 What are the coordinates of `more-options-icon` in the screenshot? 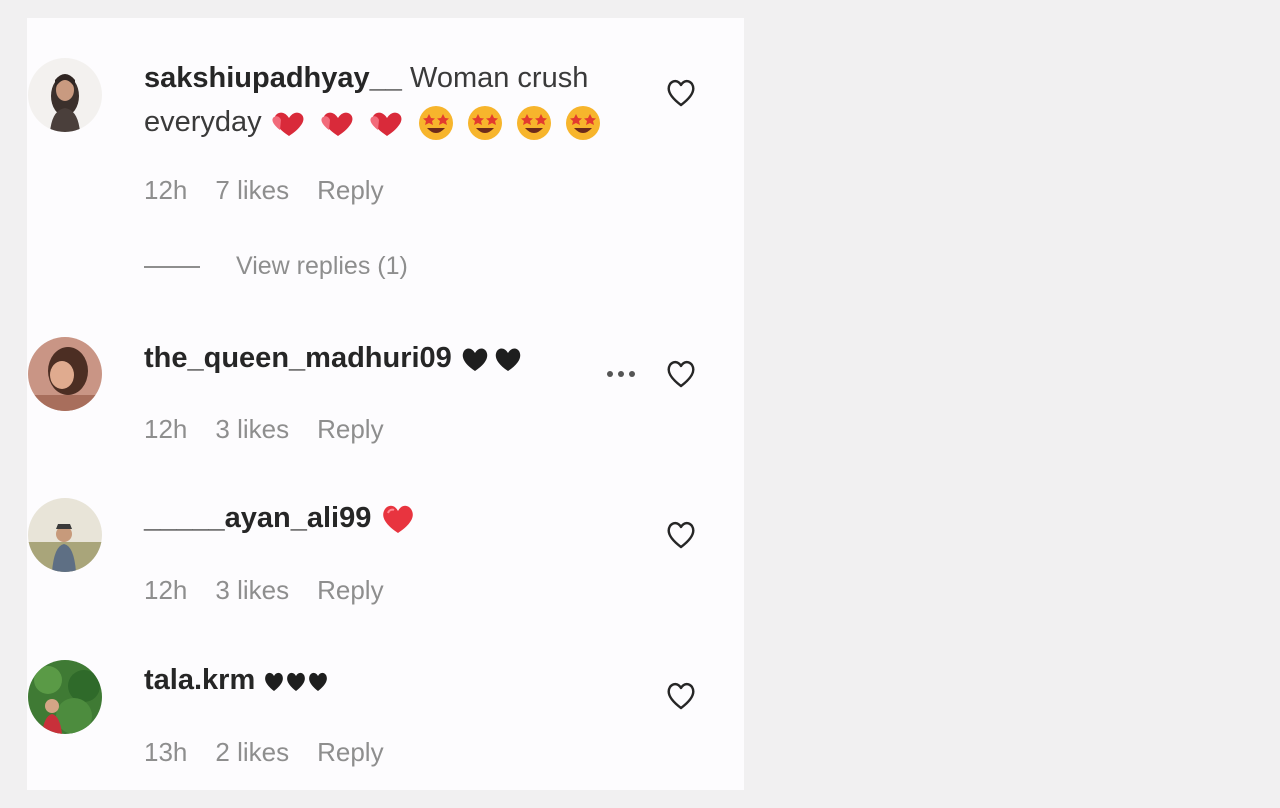 It's located at (622, 374).